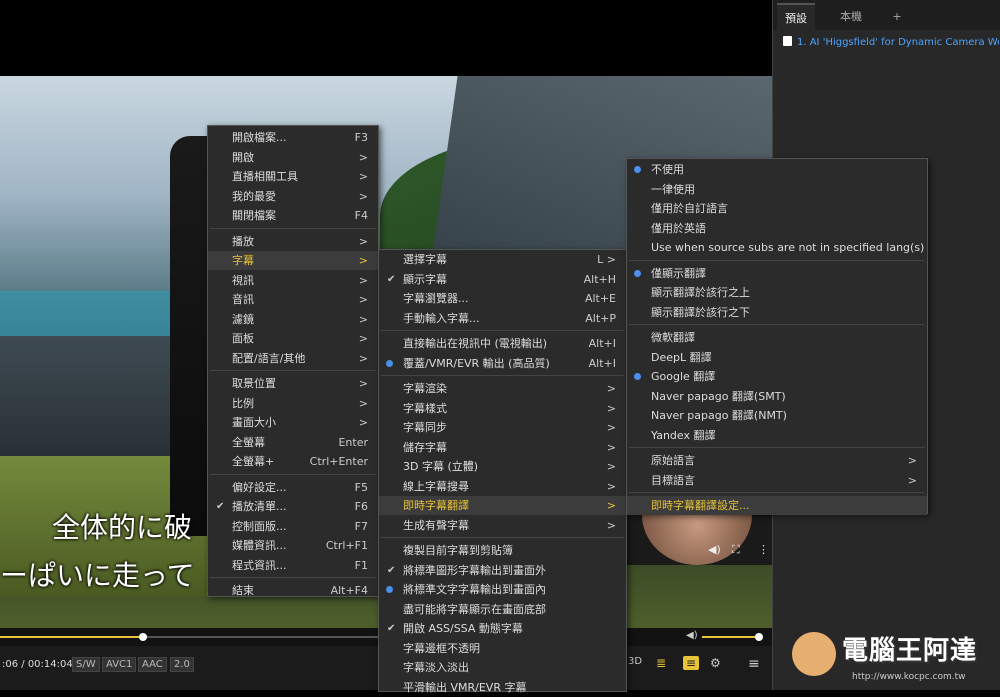 The width and height of the screenshot is (1000, 697). What do you see at coordinates (182, 664) in the screenshot?
I see `tag-channels: 2.0` at bounding box center [182, 664].